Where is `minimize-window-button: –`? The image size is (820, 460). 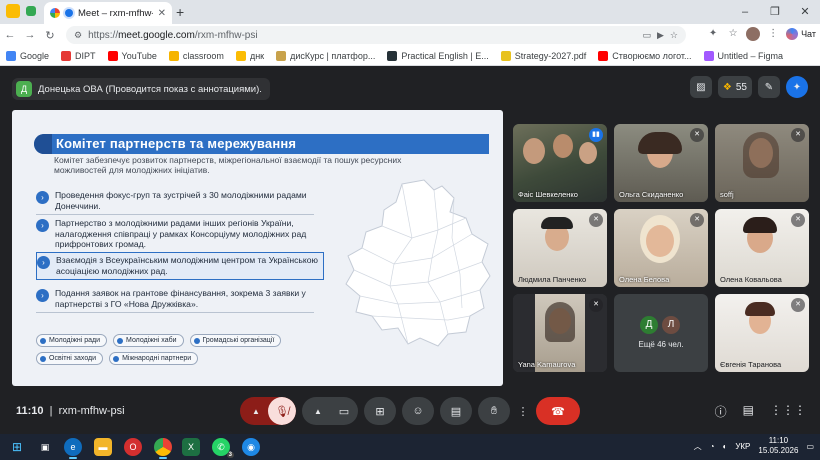
minimize-window-button: – is located at coordinates (745, 12).